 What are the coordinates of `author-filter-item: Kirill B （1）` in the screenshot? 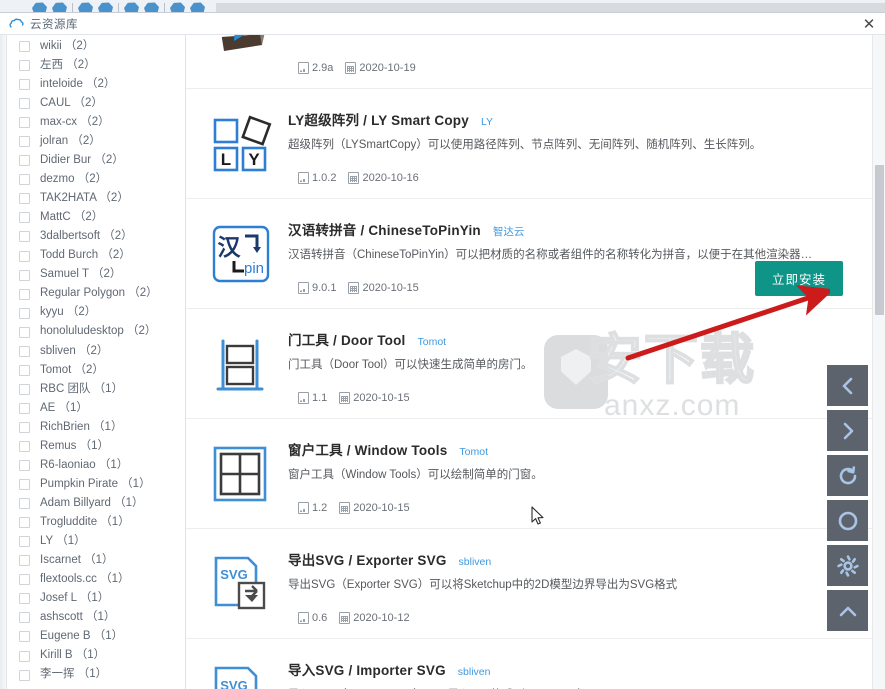 It's located at (102, 656).